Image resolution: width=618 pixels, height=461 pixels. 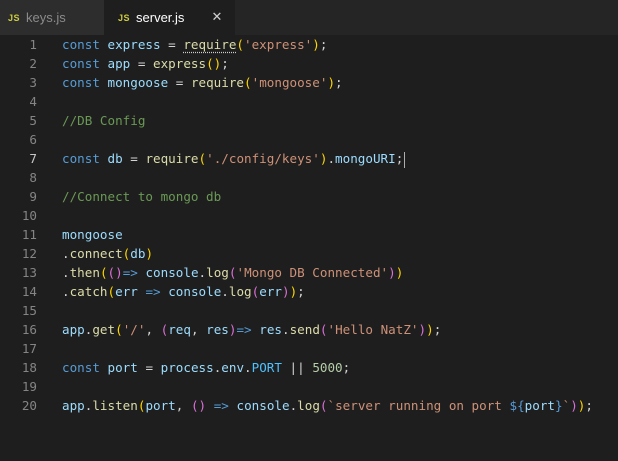 What do you see at coordinates (29, 291) in the screenshot?
I see `line-number: 14` at bounding box center [29, 291].